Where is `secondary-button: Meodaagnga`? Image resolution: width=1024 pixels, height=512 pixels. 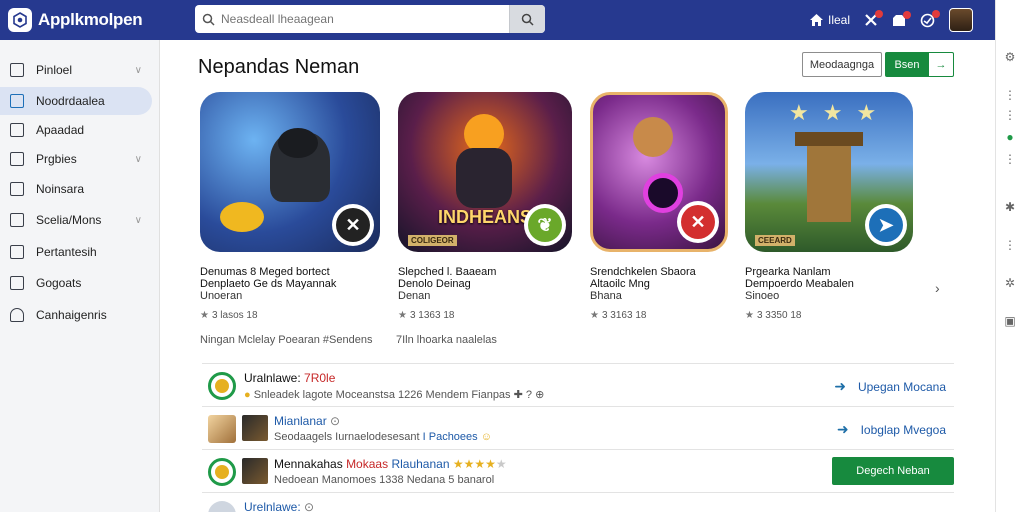 secondary-button: Meodaagnga is located at coordinates (842, 64).